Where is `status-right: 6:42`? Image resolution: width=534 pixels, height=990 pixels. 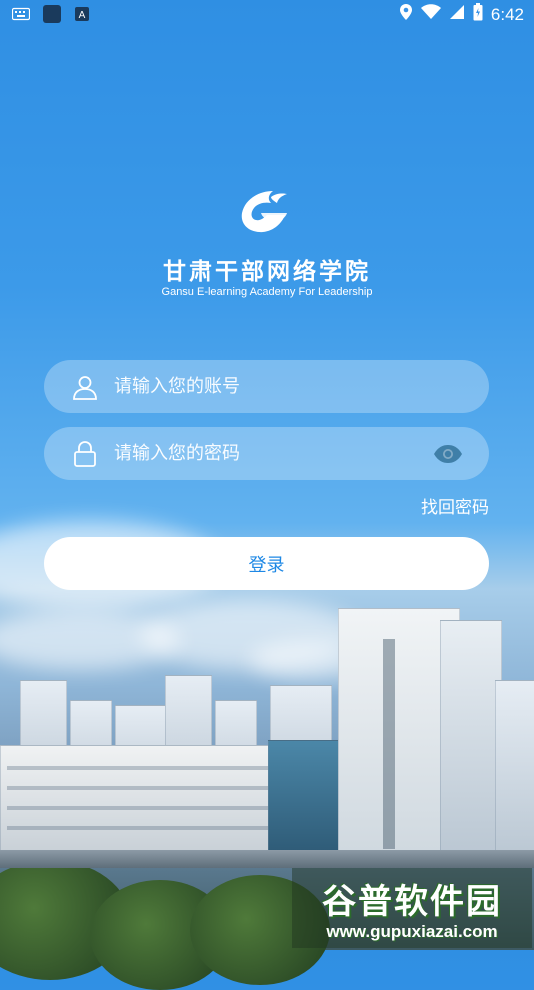 status-right: 6:42 is located at coordinates (461, 14).